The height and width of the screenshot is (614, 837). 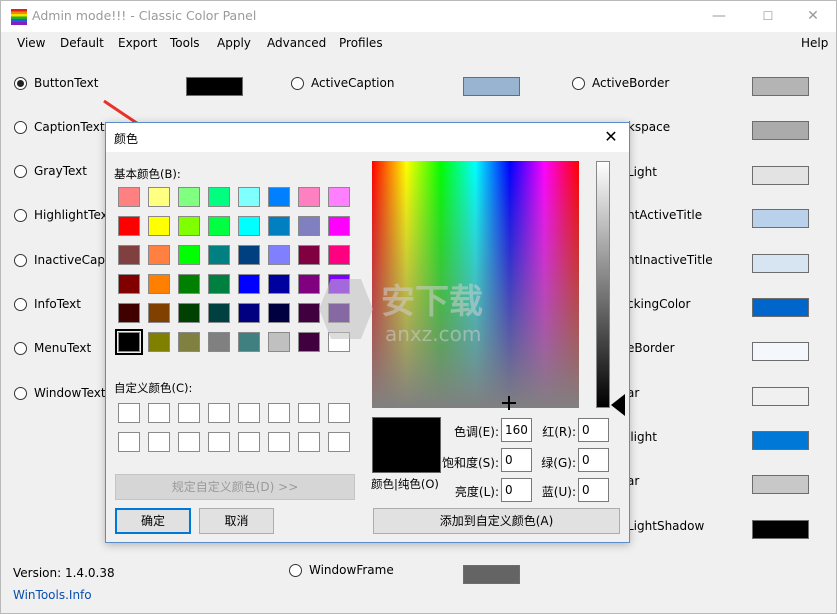 I want to click on menu-profiles: Profiles, so click(x=361, y=43).